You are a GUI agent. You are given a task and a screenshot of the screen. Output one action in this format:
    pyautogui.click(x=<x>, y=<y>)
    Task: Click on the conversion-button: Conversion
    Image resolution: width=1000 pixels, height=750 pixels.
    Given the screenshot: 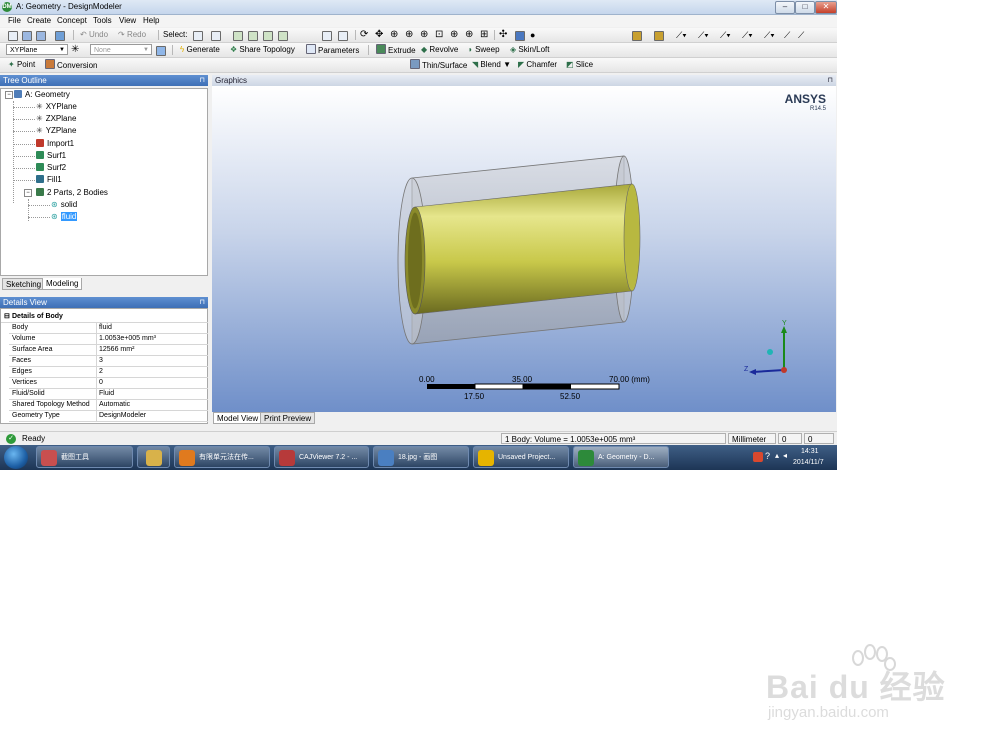 What is the action you would take?
    pyautogui.click(x=71, y=65)
    